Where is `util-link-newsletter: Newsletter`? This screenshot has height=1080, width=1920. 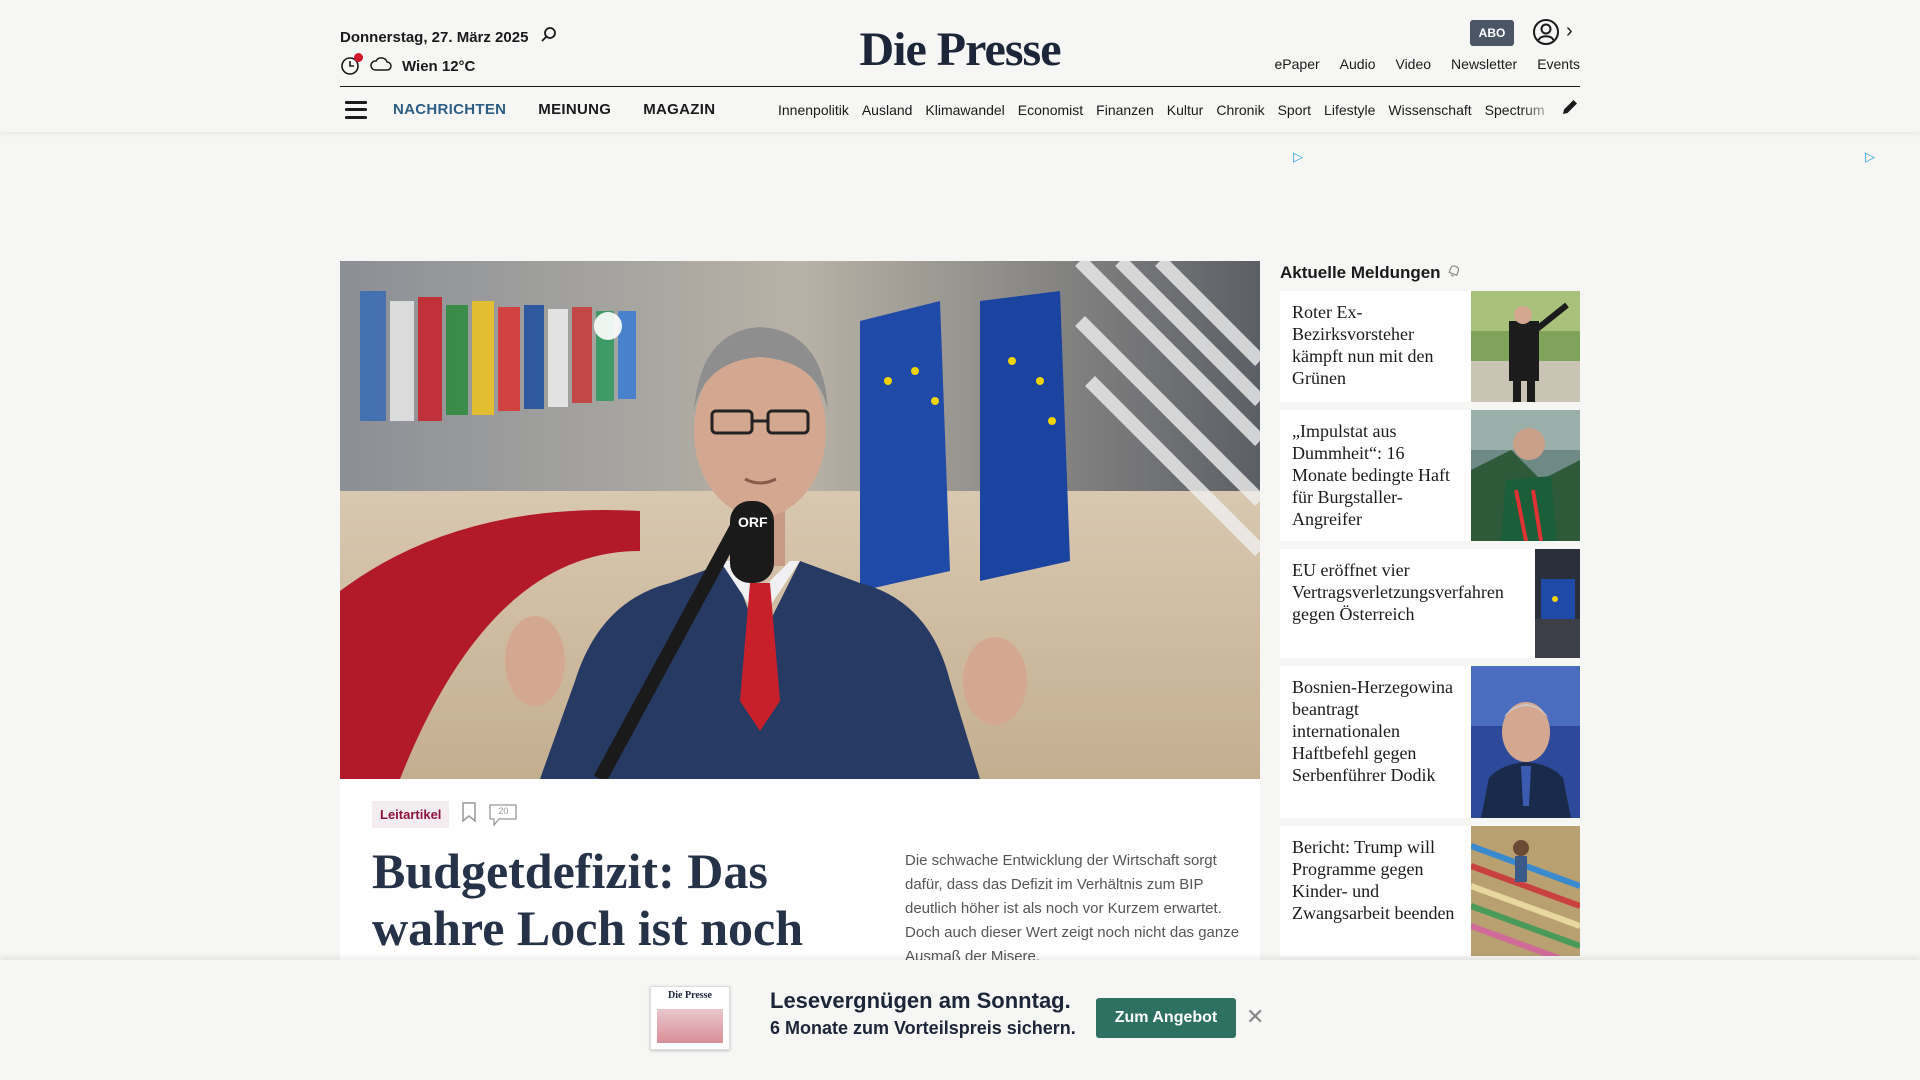 util-link-newsletter: Newsletter is located at coordinates (1484, 64).